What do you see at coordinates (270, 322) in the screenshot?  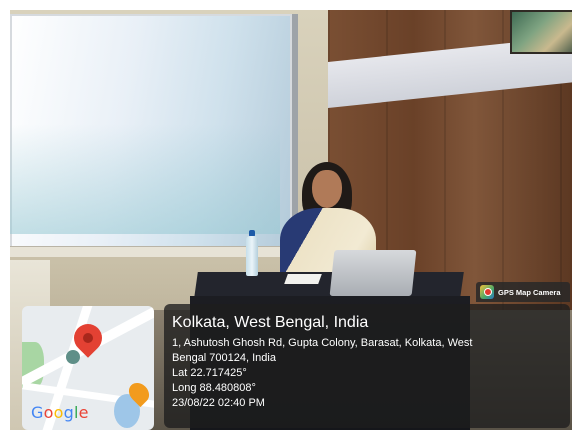 I see `location-title: Kolkata, West Bengal, India` at bounding box center [270, 322].